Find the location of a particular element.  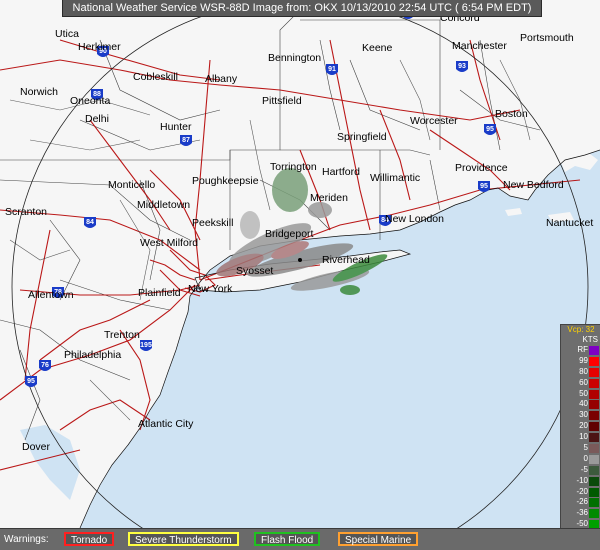

legend-entry: -20 is located at coordinates (580, 492).